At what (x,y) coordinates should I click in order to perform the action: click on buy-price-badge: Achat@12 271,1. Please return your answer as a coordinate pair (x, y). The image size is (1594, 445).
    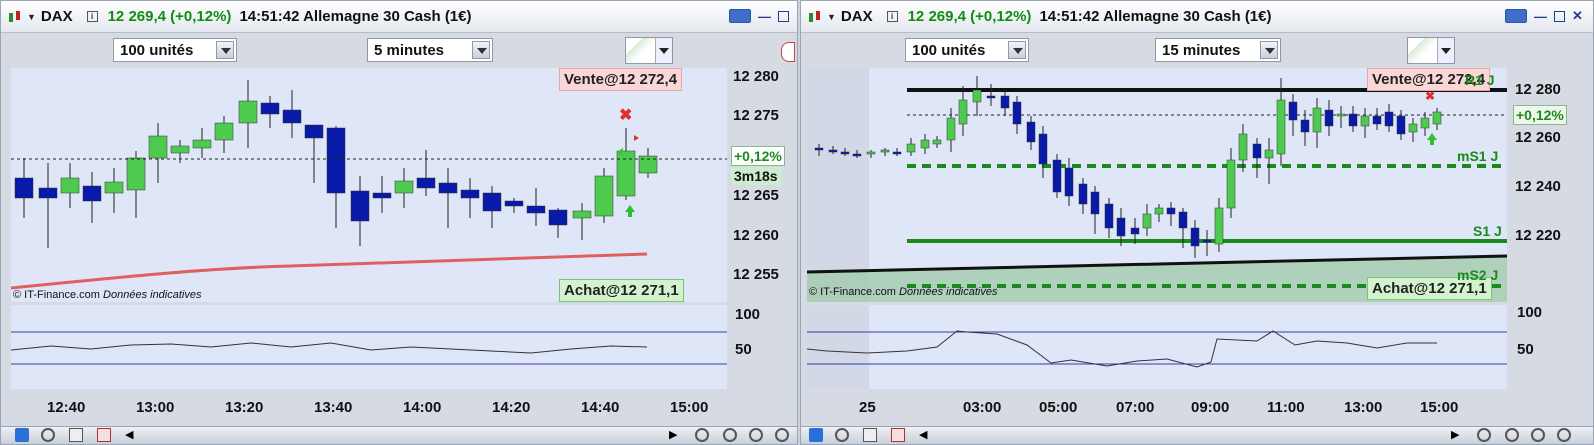
    Looking at the image, I should click on (621, 290).